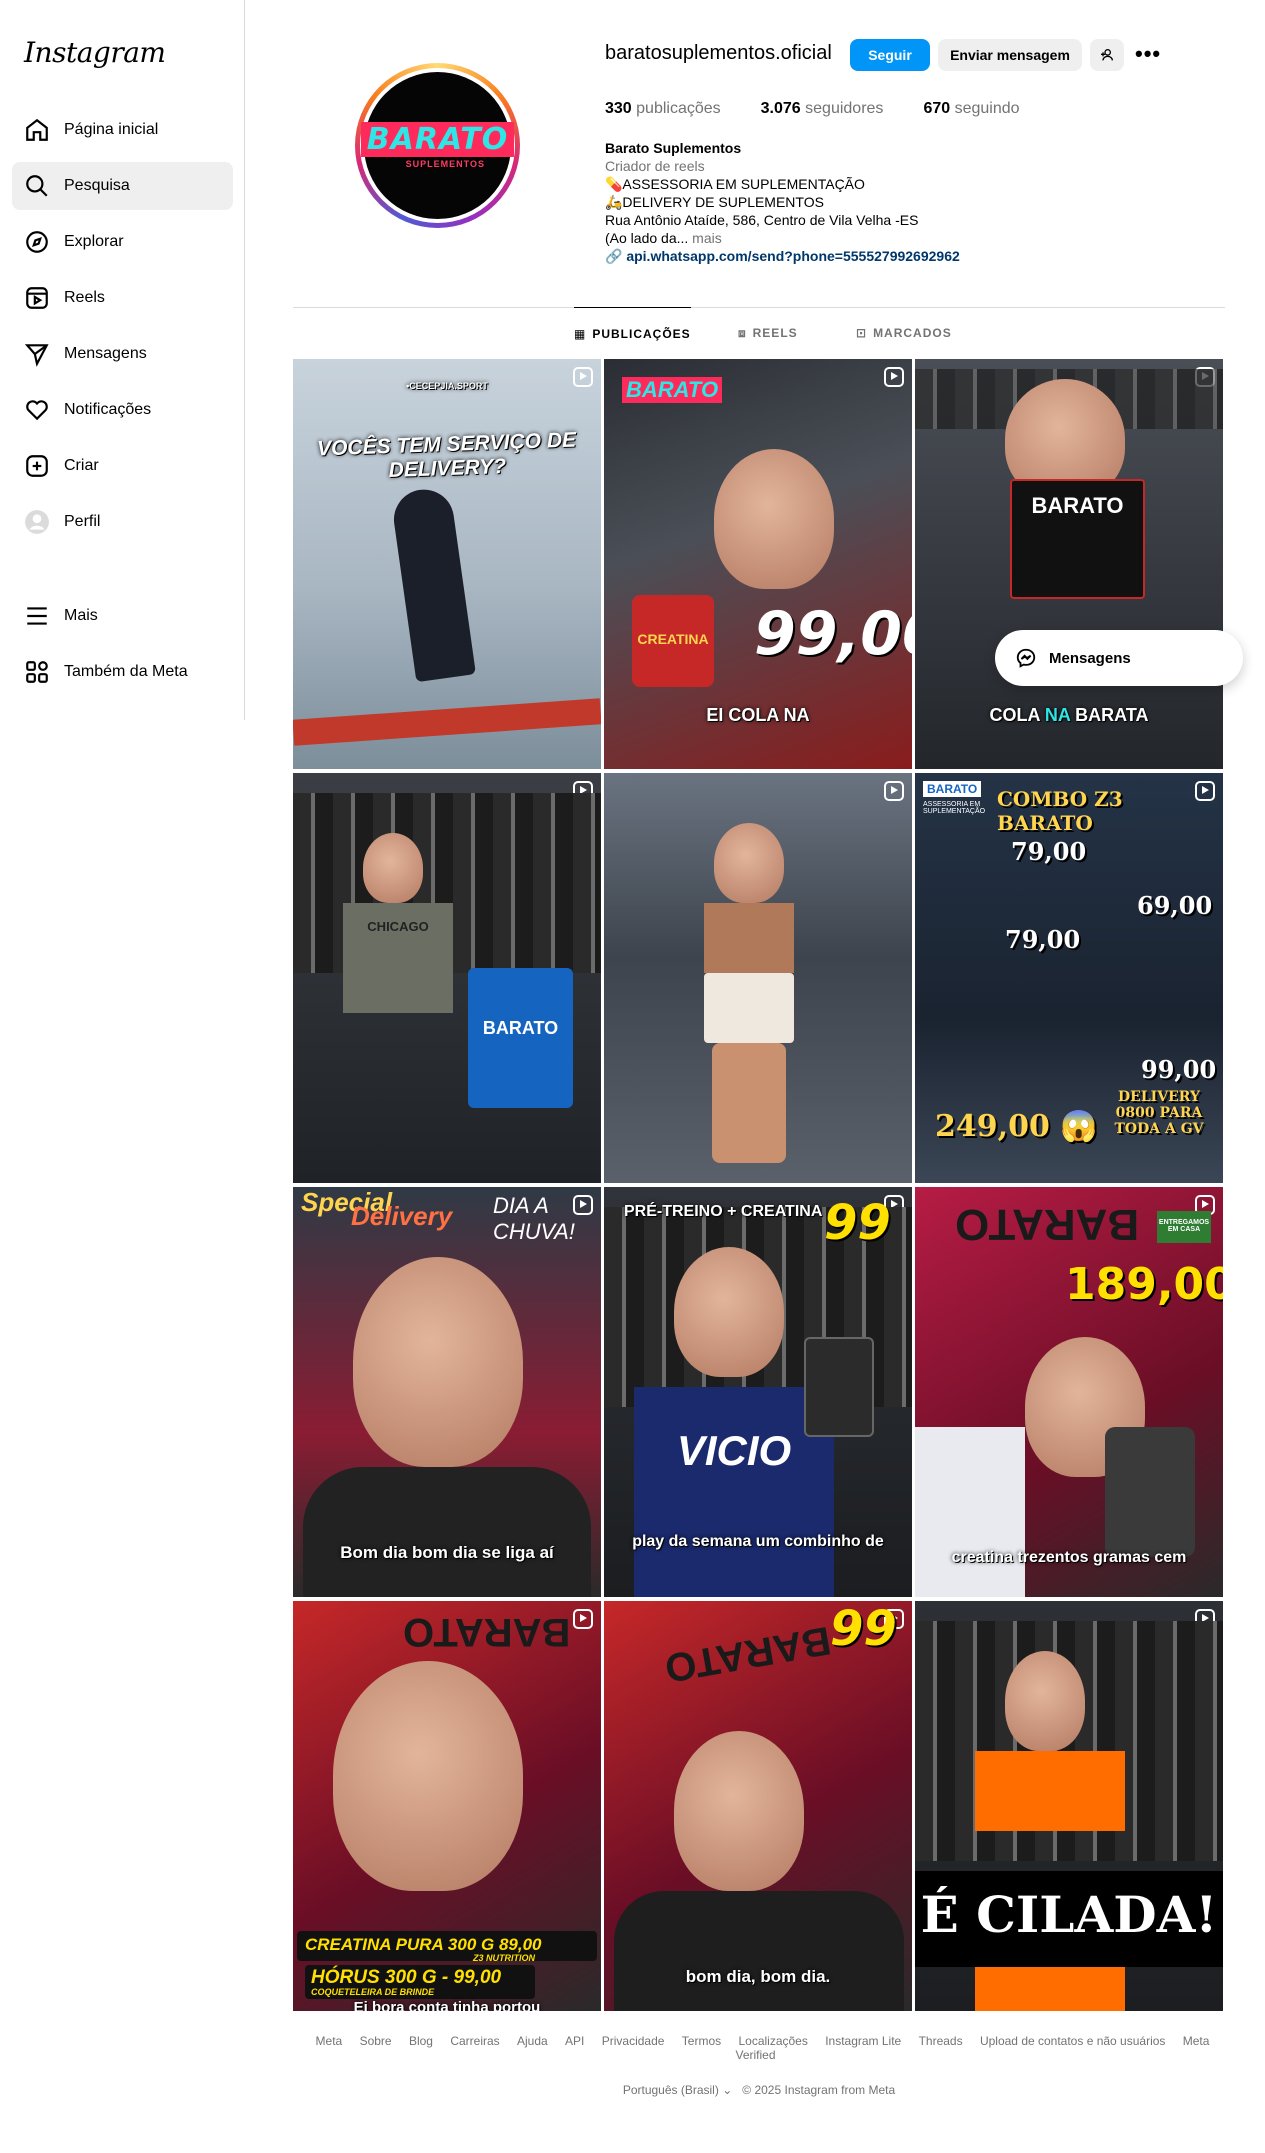 Image resolution: width=1265 pixels, height=2153 pixels. Describe the element at coordinates (1148, 54) in the screenshot. I see `more-options-icon: •••` at that location.